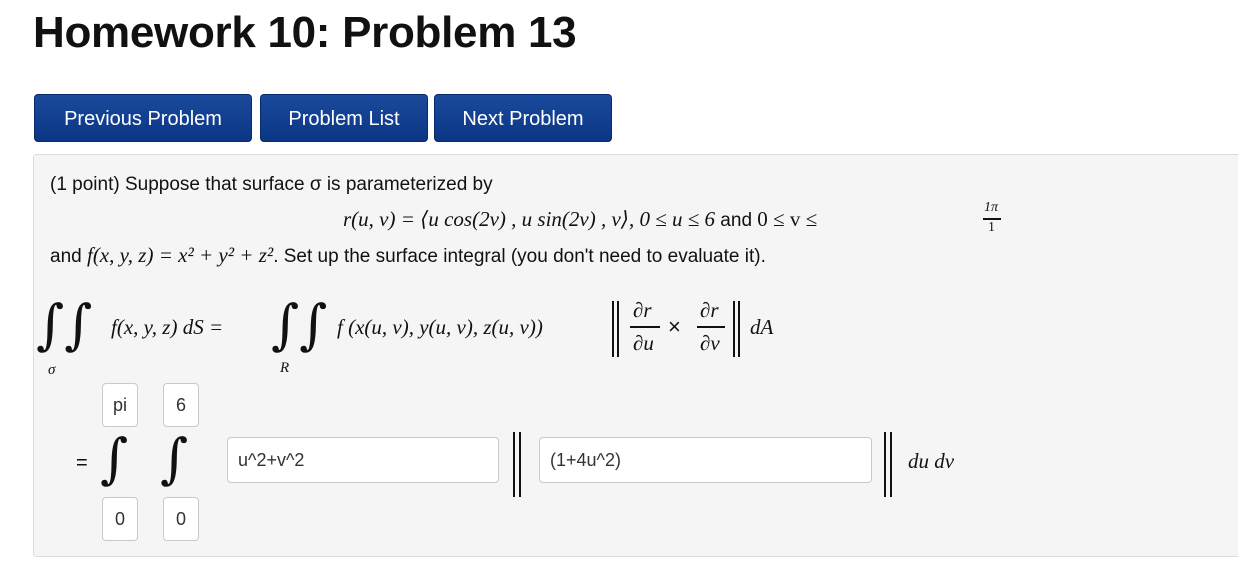 Image resolution: width=1238 pixels, height=572 pixels. Describe the element at coordinates (305, 32) in the screenshot. I see `page-title: Homework 10: Problem 13` at that location.